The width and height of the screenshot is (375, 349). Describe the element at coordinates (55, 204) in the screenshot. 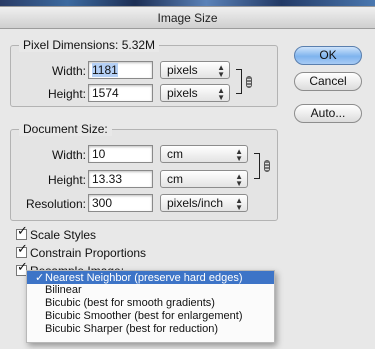

I see `resolution-label: Resolution:` at that location.